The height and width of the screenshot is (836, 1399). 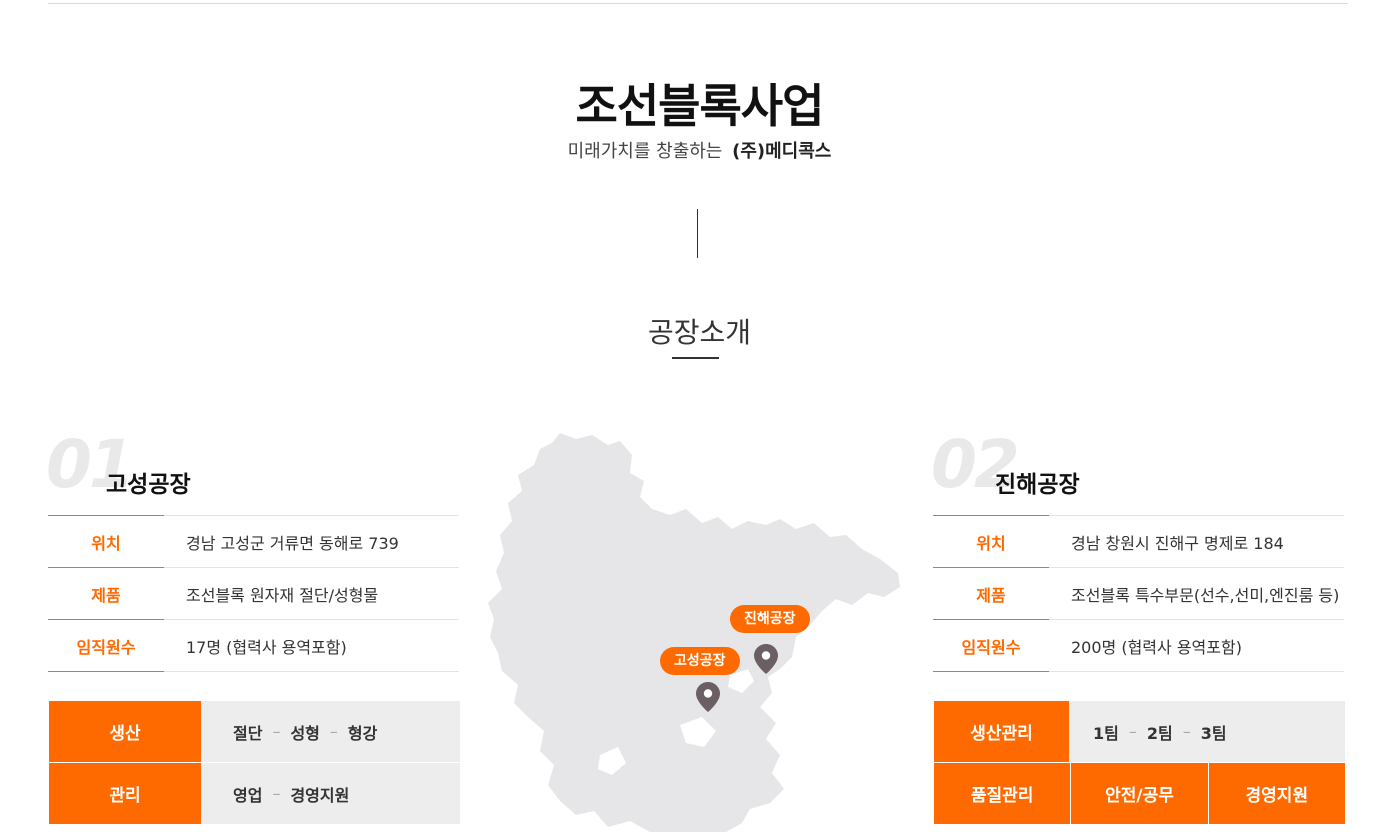 I want to click on company-name: (주)메디콕스, so click(x=782, y=151).